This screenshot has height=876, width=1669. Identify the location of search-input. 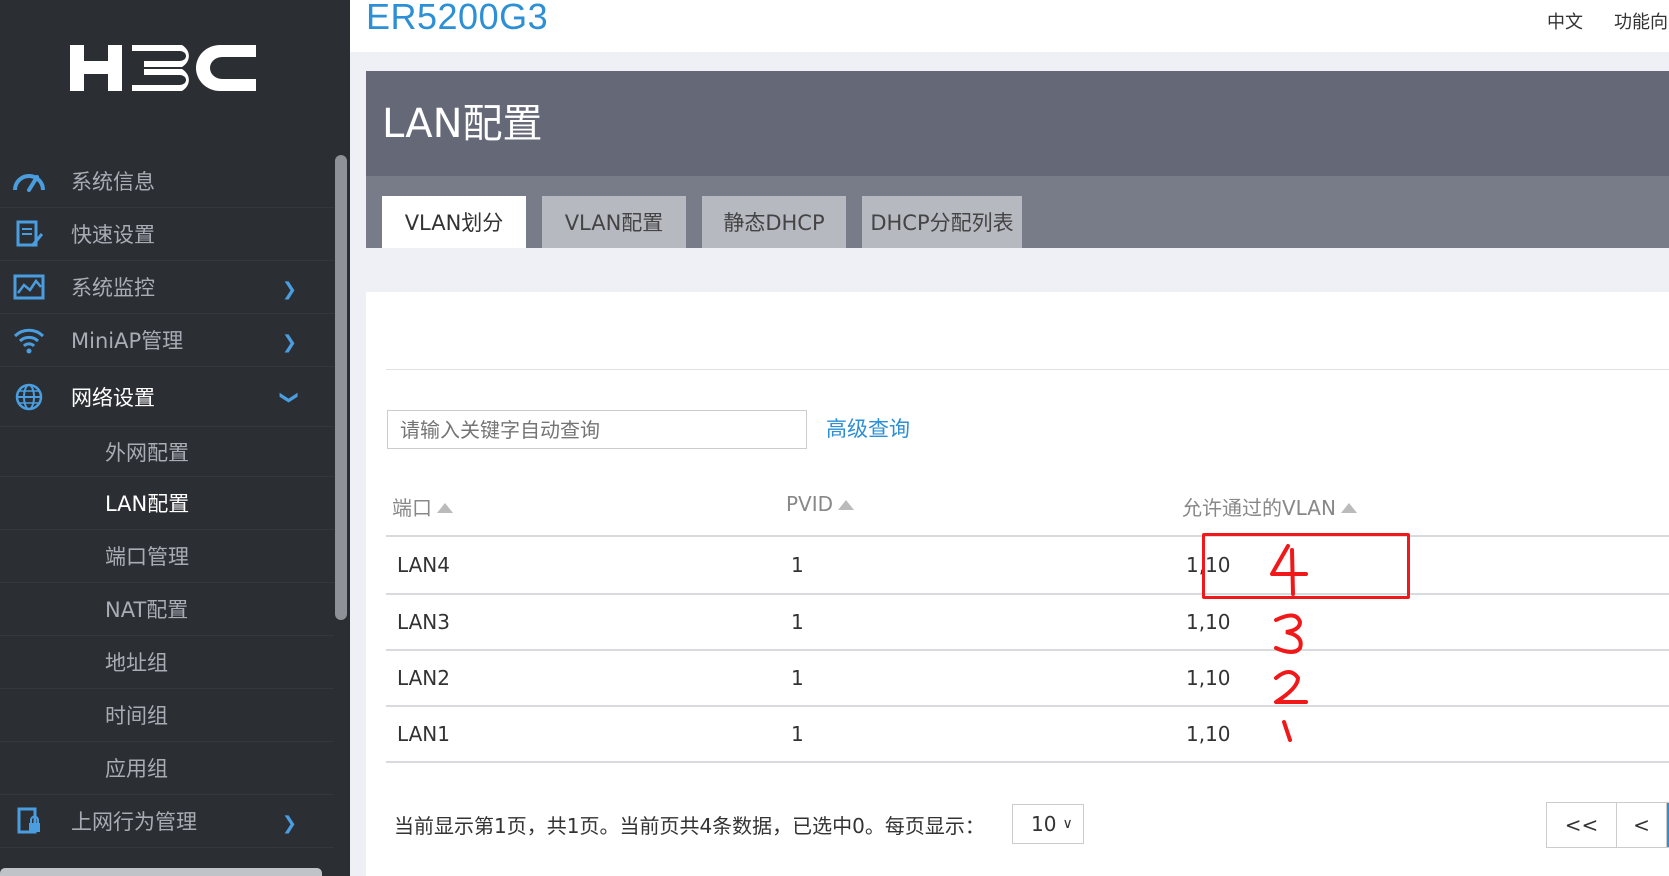
(597, 429).